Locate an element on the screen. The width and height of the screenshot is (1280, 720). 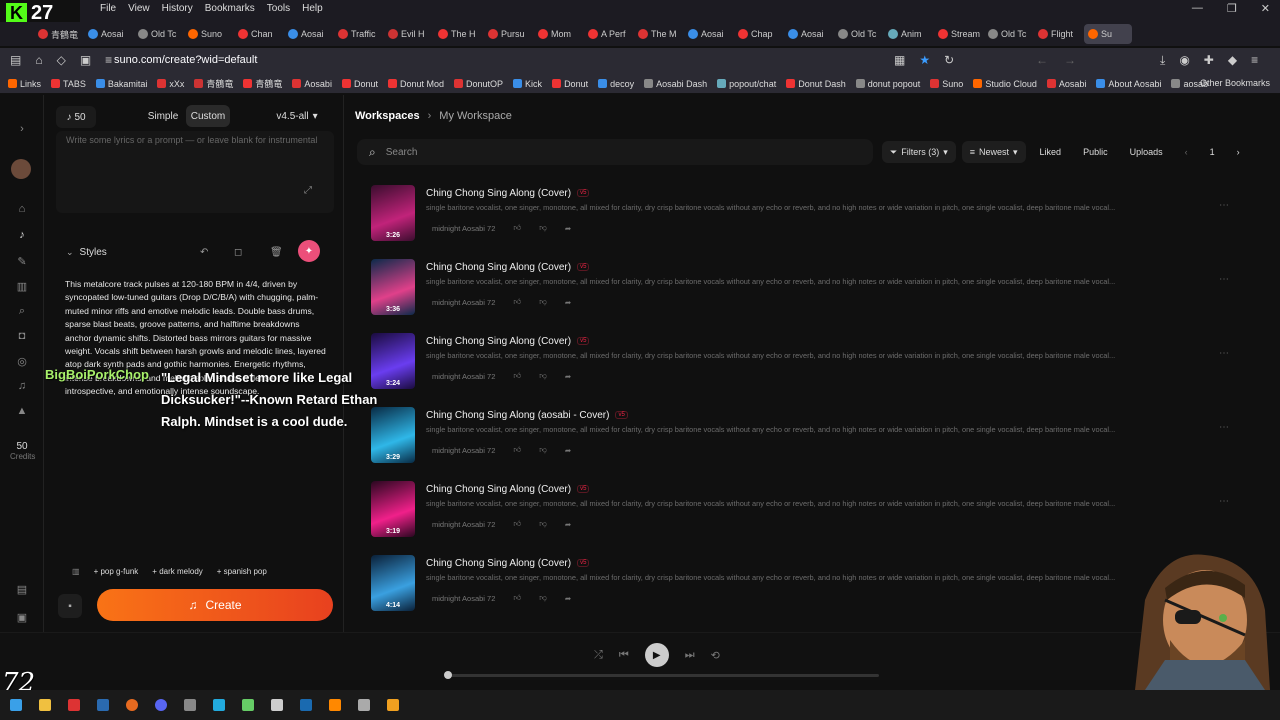
bookmark-item: decoy is located at coordinates (616, 84).